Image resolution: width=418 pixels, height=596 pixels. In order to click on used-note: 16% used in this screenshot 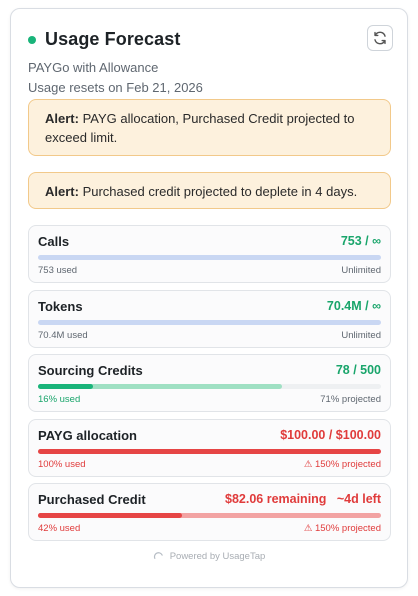, I will do `click(59, 399)`.